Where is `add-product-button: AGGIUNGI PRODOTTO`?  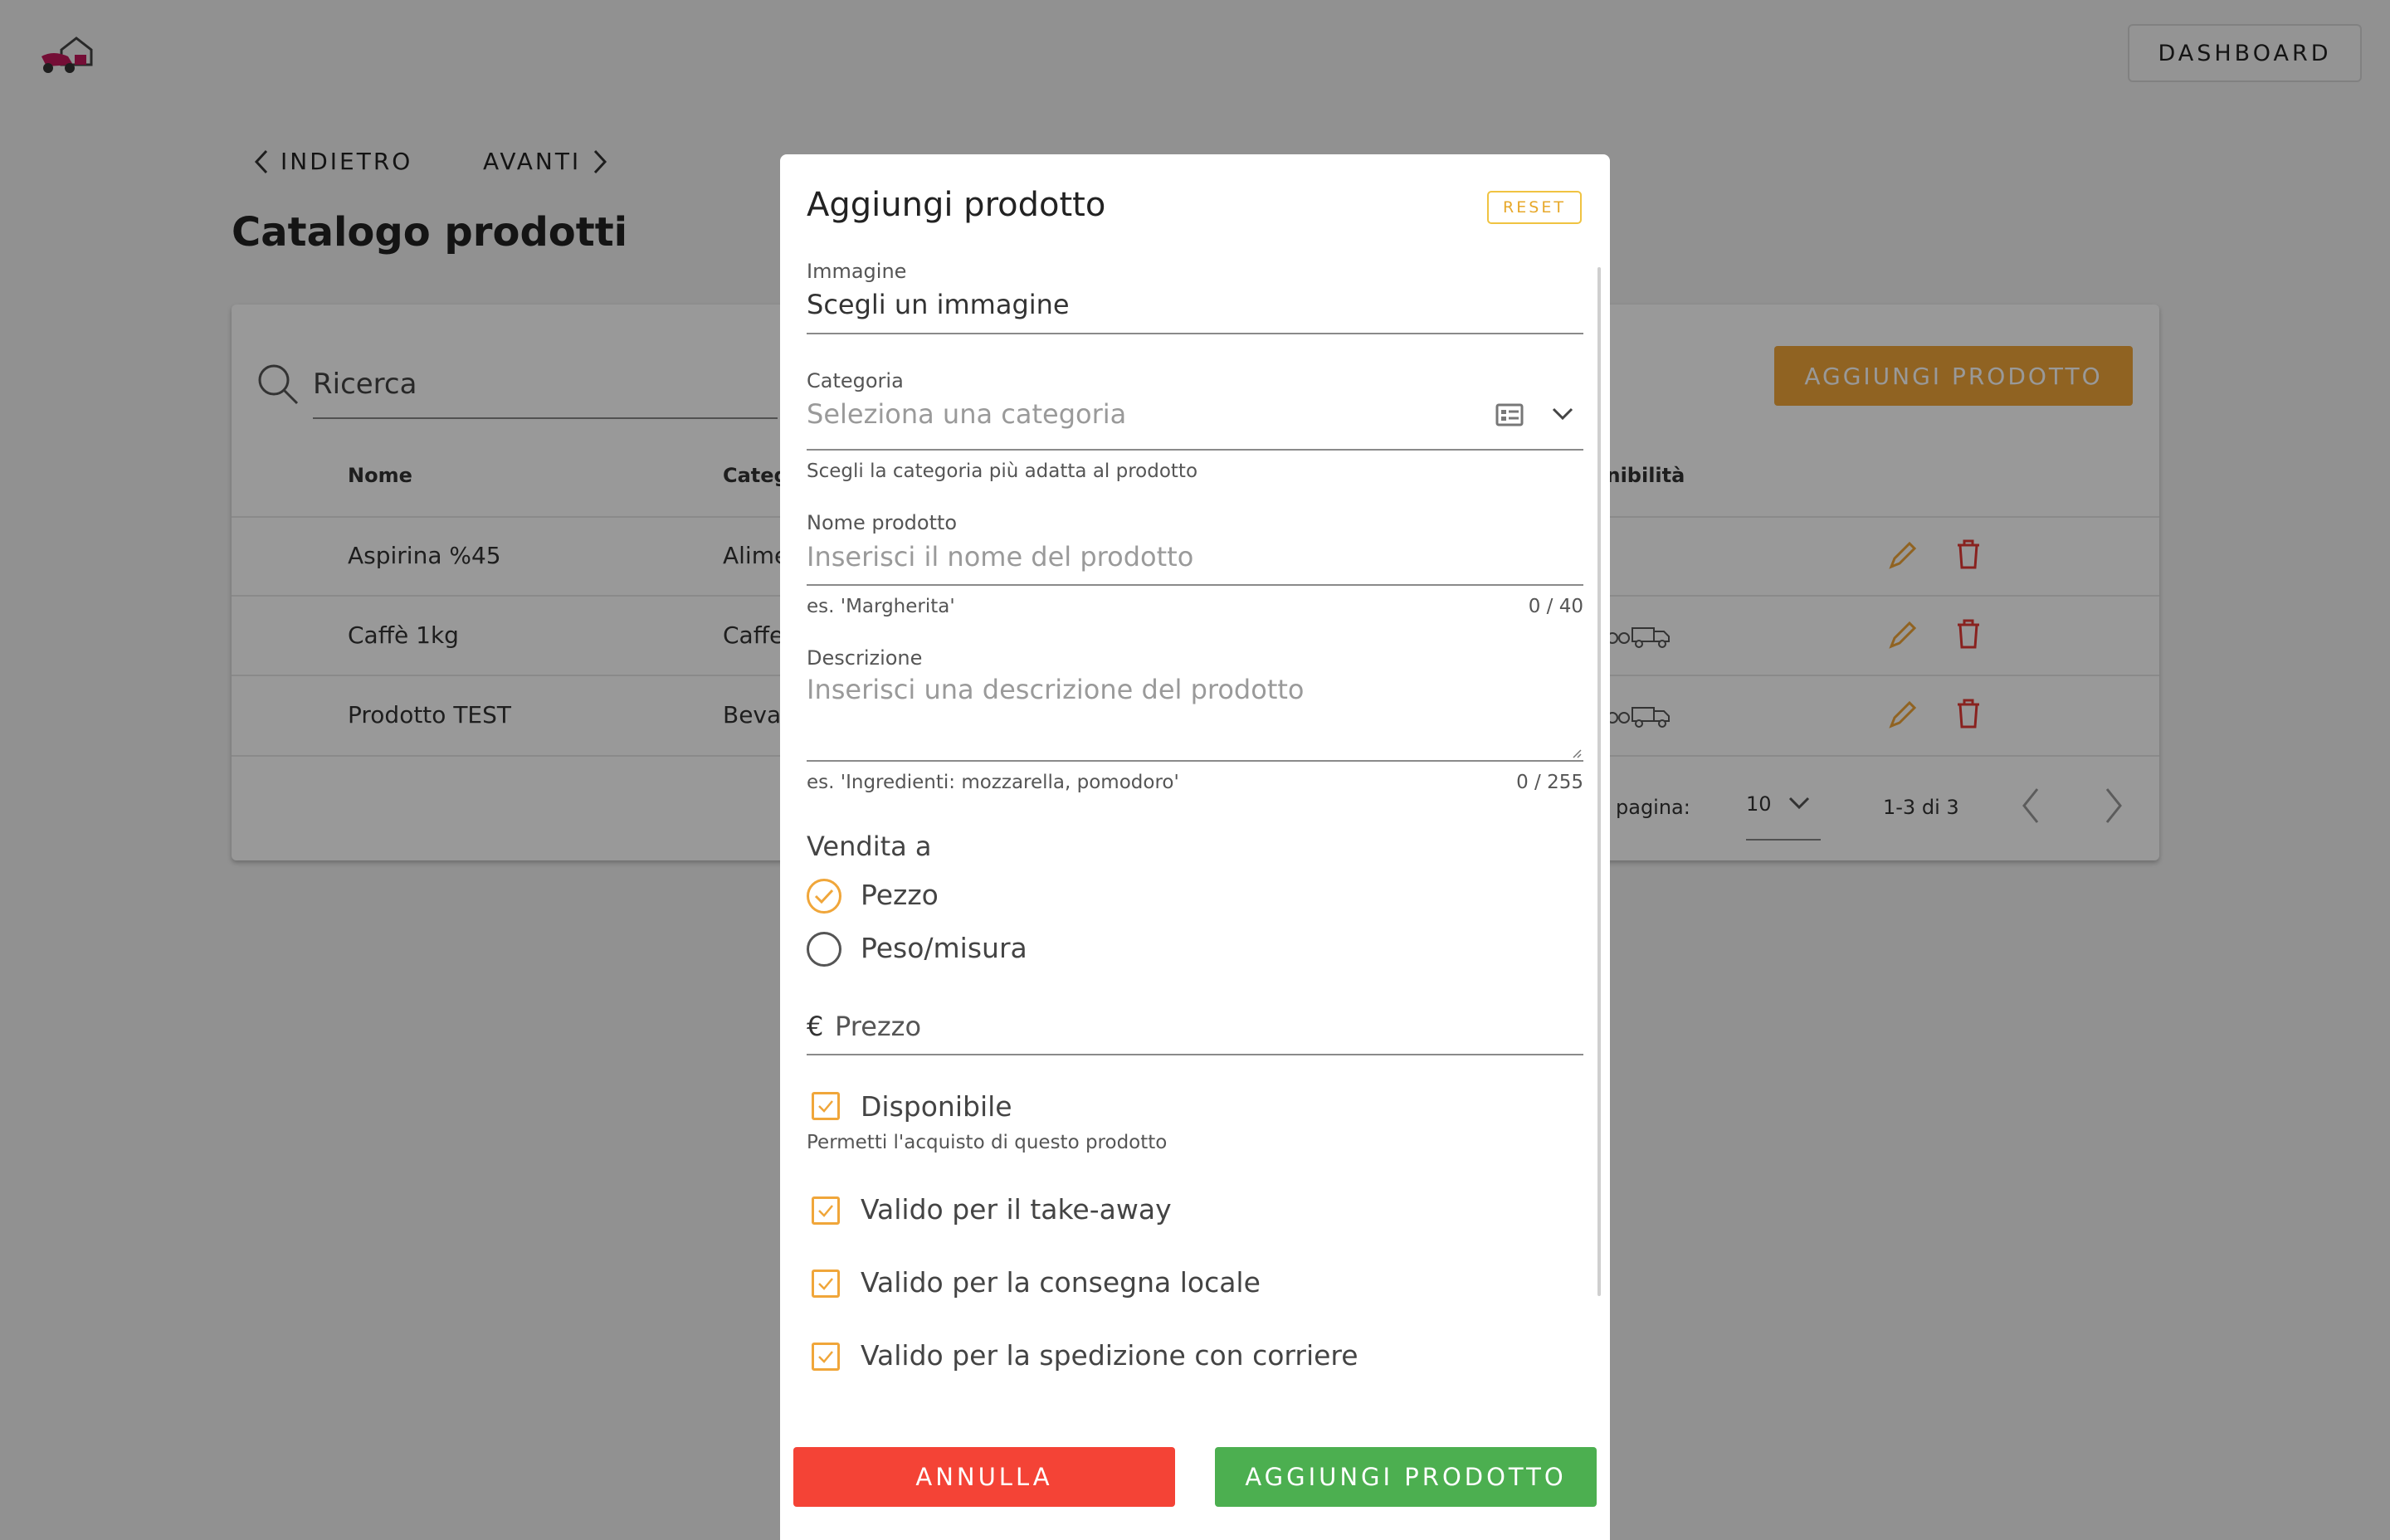
add-product-button: AGGIUNGI PRODOTTO is located at coordinates (1406, 1477).